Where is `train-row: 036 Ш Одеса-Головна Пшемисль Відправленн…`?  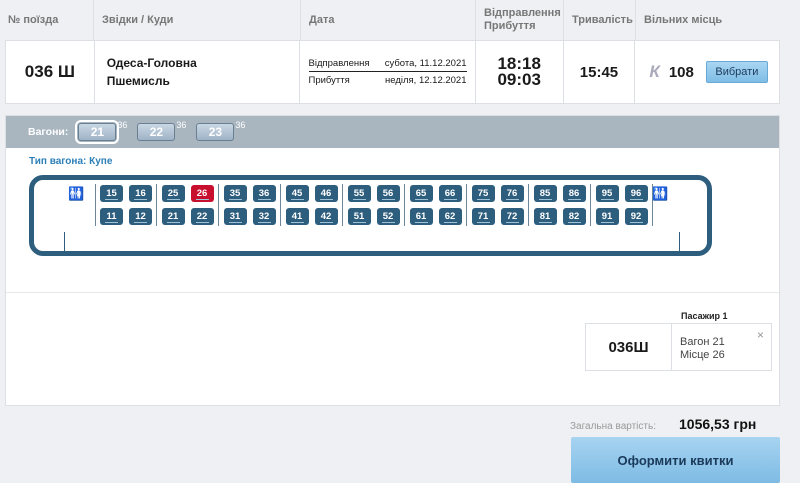 train-row: 036 Ш Одеса-Головна Пшемисль Відправленн… is located at coordinates (392, 72).